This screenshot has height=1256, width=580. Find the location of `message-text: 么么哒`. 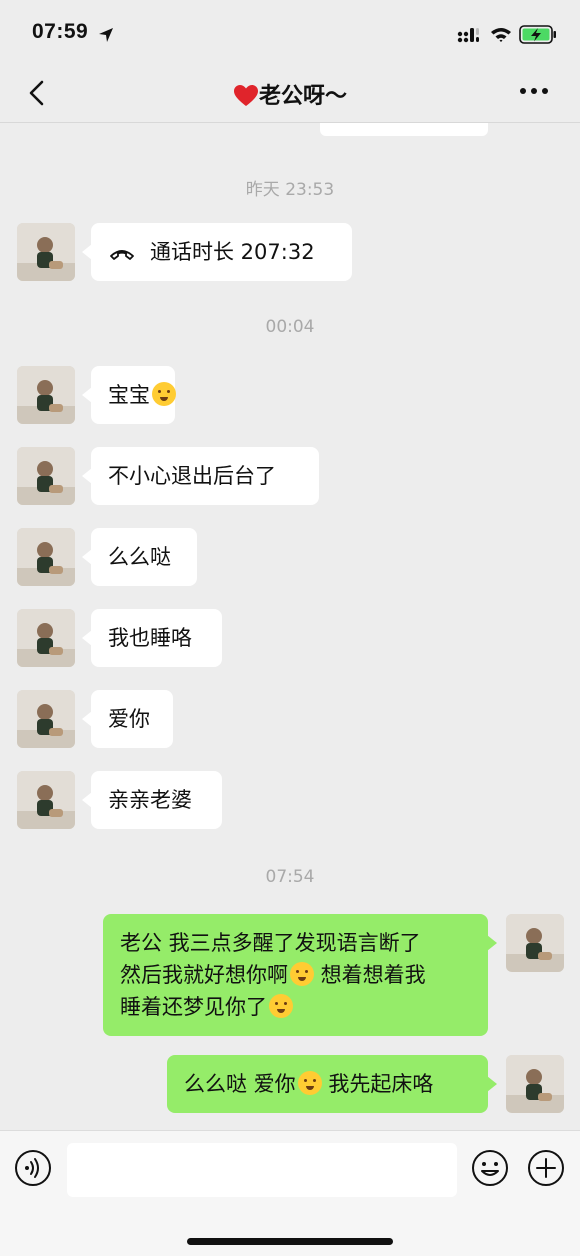

message-text: 么么哒 is located at coordinates (139, 557).